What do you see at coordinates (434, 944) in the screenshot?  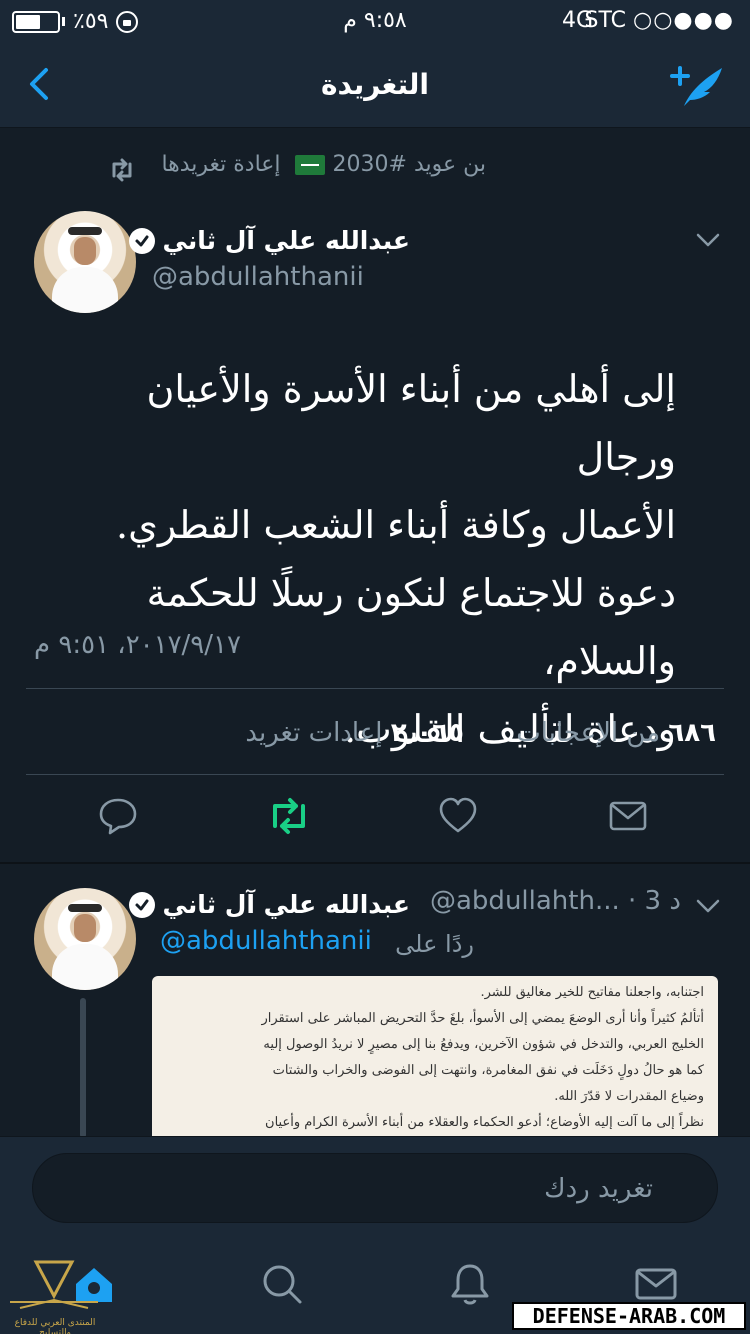 I see `replying-to-label: ردًا على` at bounding box center [434, 944].